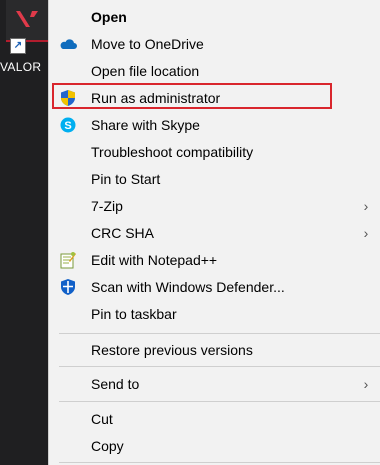  I want to click on menu-item-label: Pin to Start, so click(126, 178).